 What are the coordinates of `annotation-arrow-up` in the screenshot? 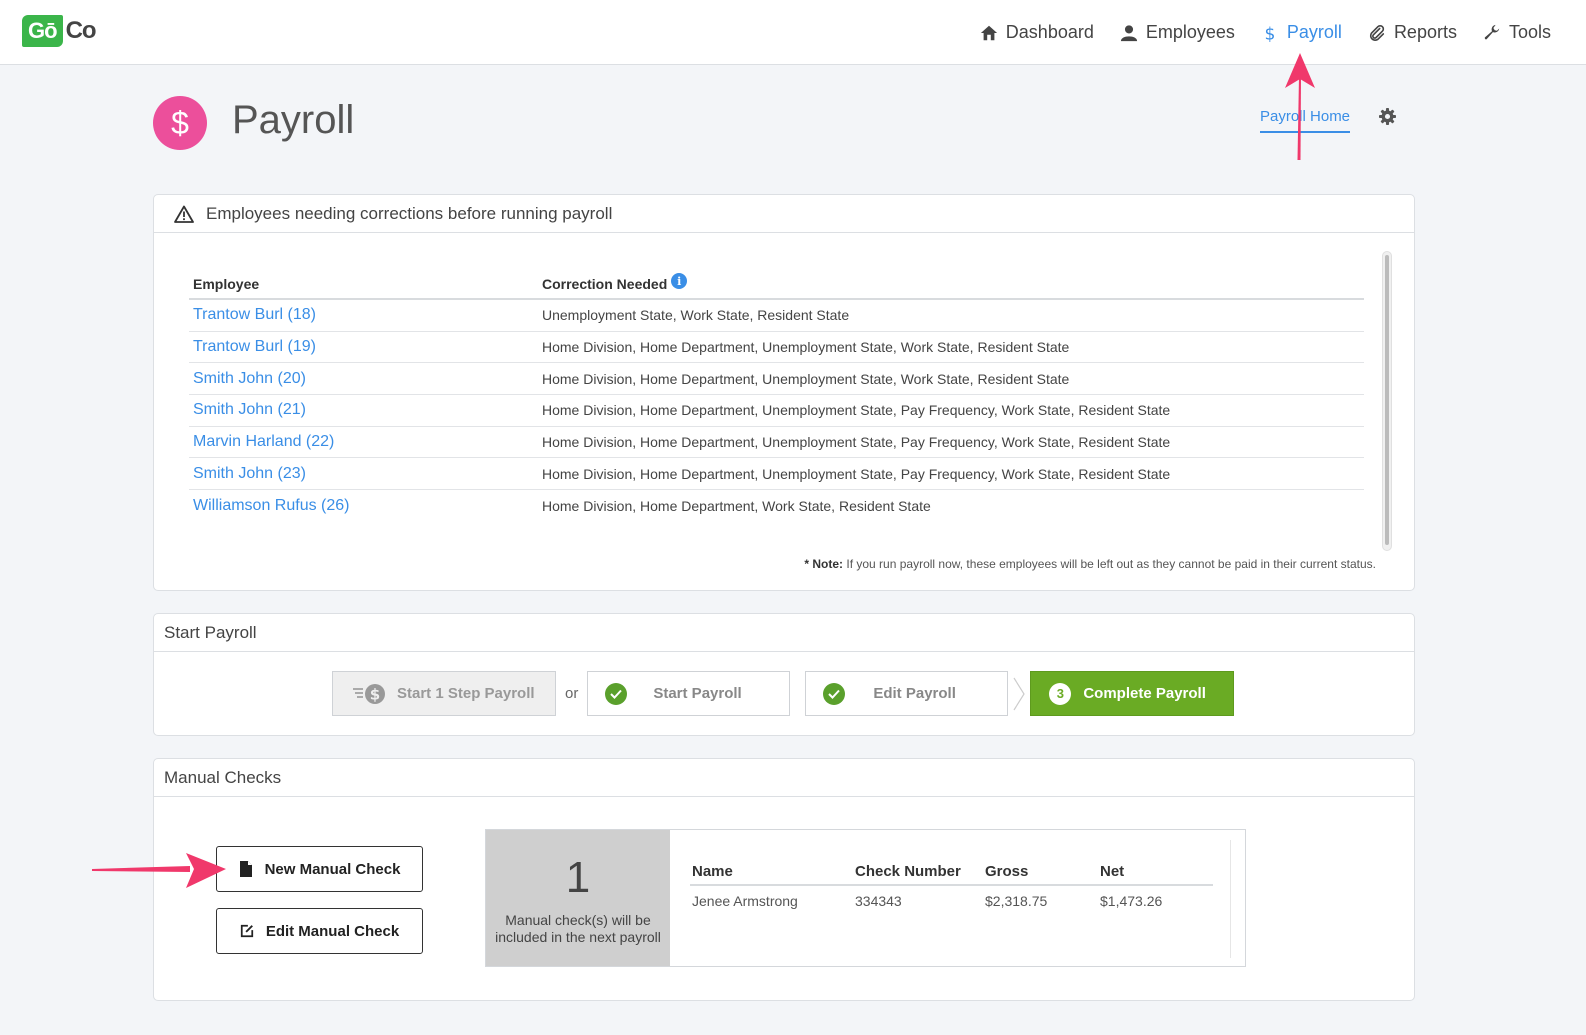 It's located at (1300, 106).